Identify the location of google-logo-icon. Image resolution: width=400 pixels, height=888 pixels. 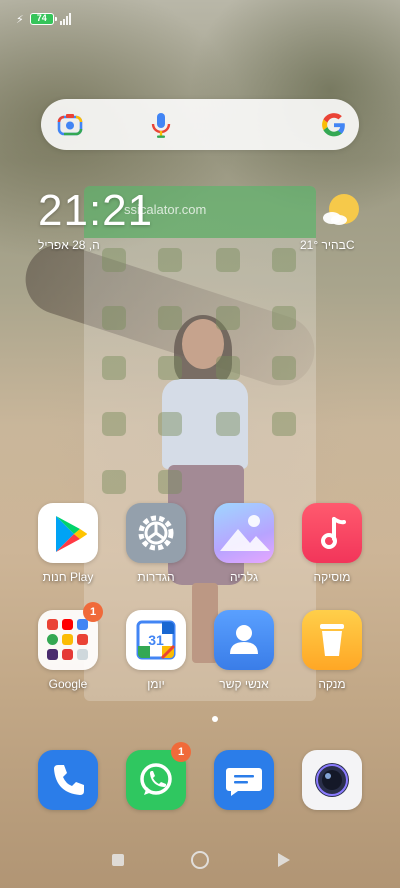
(334, 125).